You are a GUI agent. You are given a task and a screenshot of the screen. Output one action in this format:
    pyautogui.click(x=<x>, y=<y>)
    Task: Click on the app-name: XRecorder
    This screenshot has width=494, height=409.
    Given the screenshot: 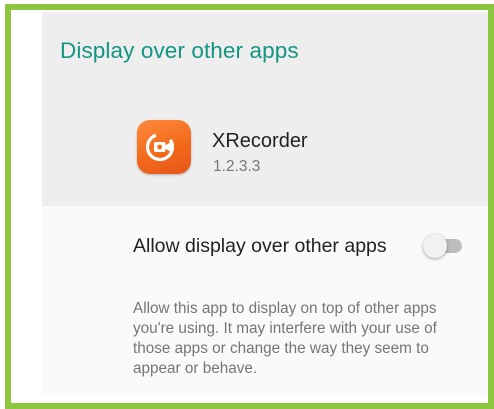 What is the action you would take?
    pyautogui.click(x=260, y=141)
    